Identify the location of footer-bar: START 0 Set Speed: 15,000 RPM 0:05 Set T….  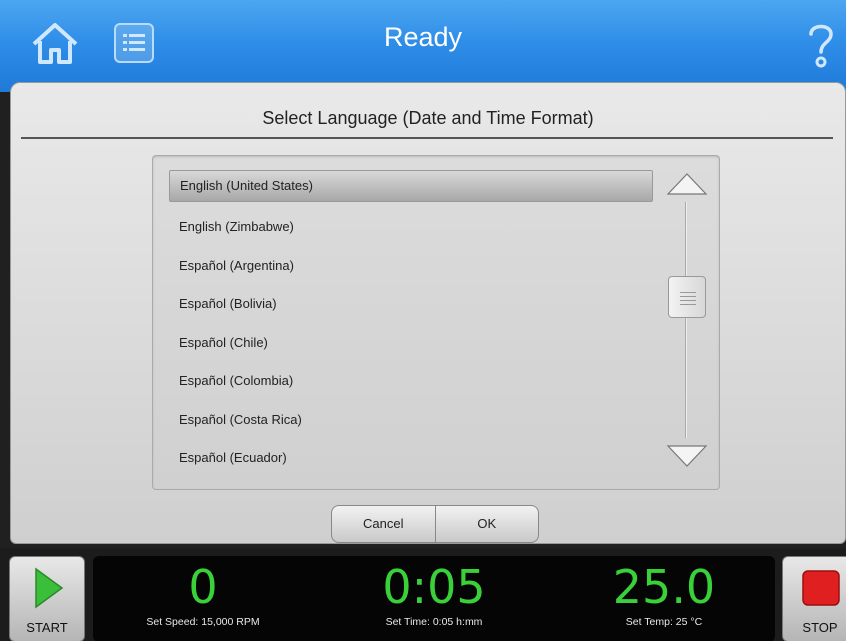
(423, 594).